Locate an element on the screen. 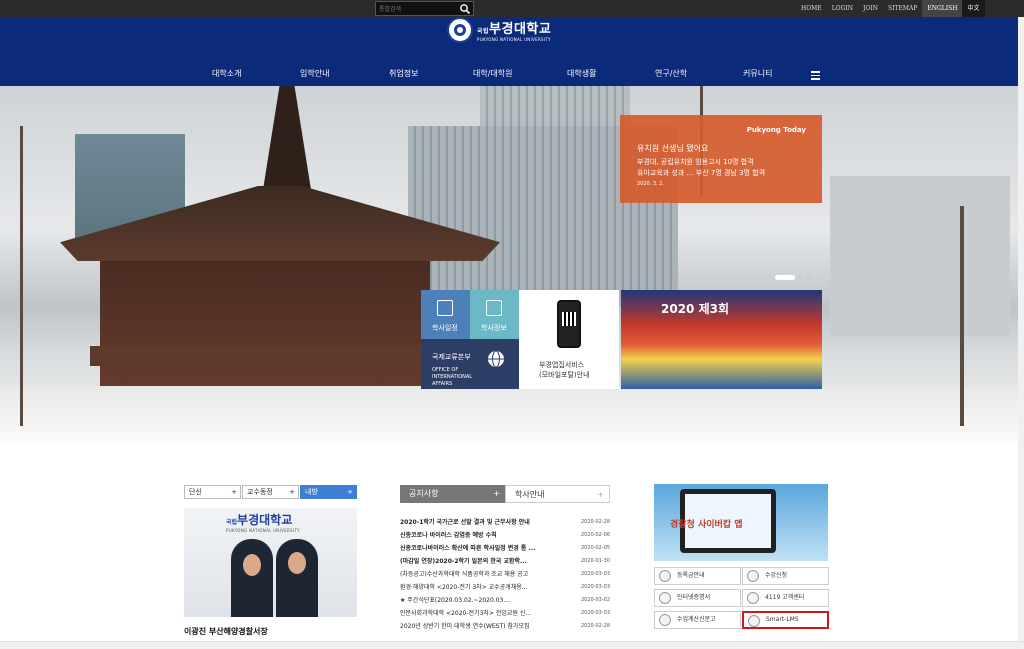 This screenshot has height=649, width=1024. tuition-info-button: 등록금안내 is located at coordinates (697, 576).